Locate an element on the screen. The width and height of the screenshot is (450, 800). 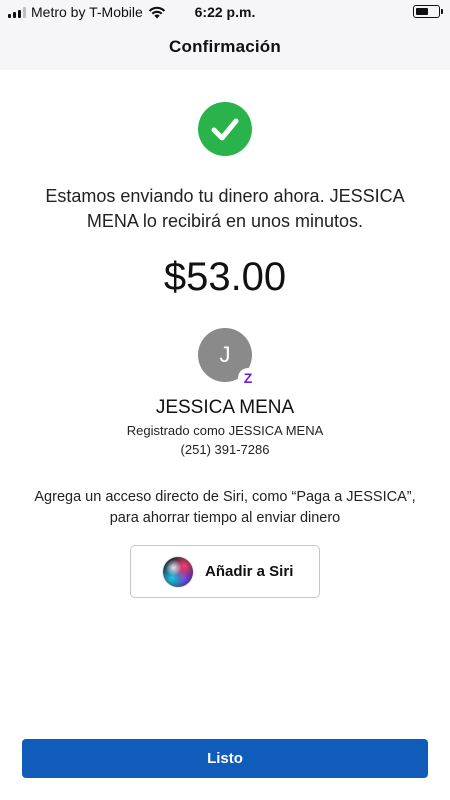
page-title: Confirmación is located at coordinates (225, 46).